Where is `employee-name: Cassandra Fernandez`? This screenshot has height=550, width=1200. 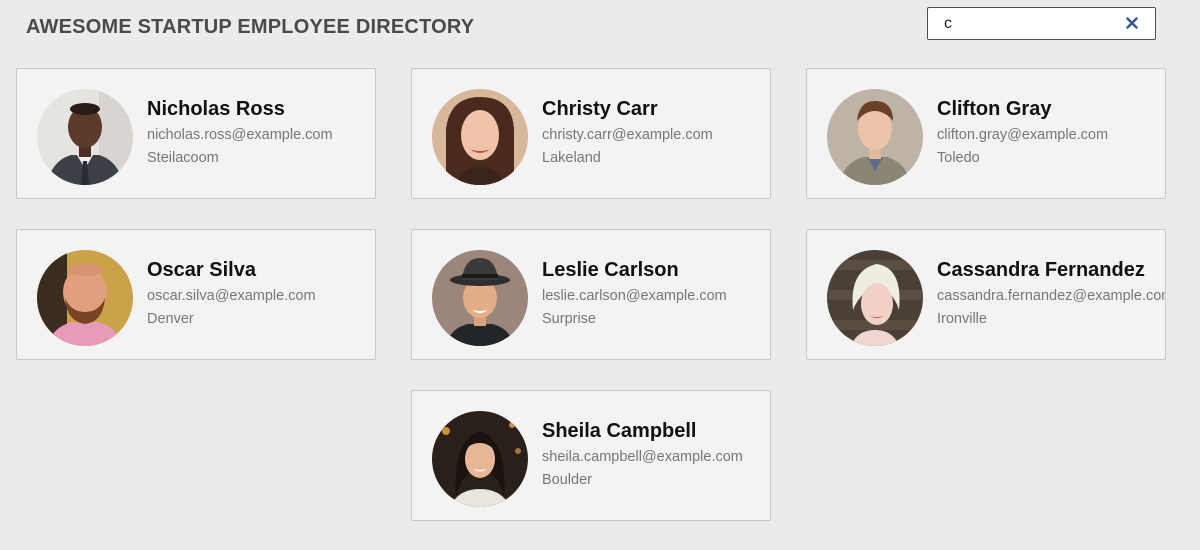 employee-name: Cassandra Fernandez is located at coordinates (1041, 270).